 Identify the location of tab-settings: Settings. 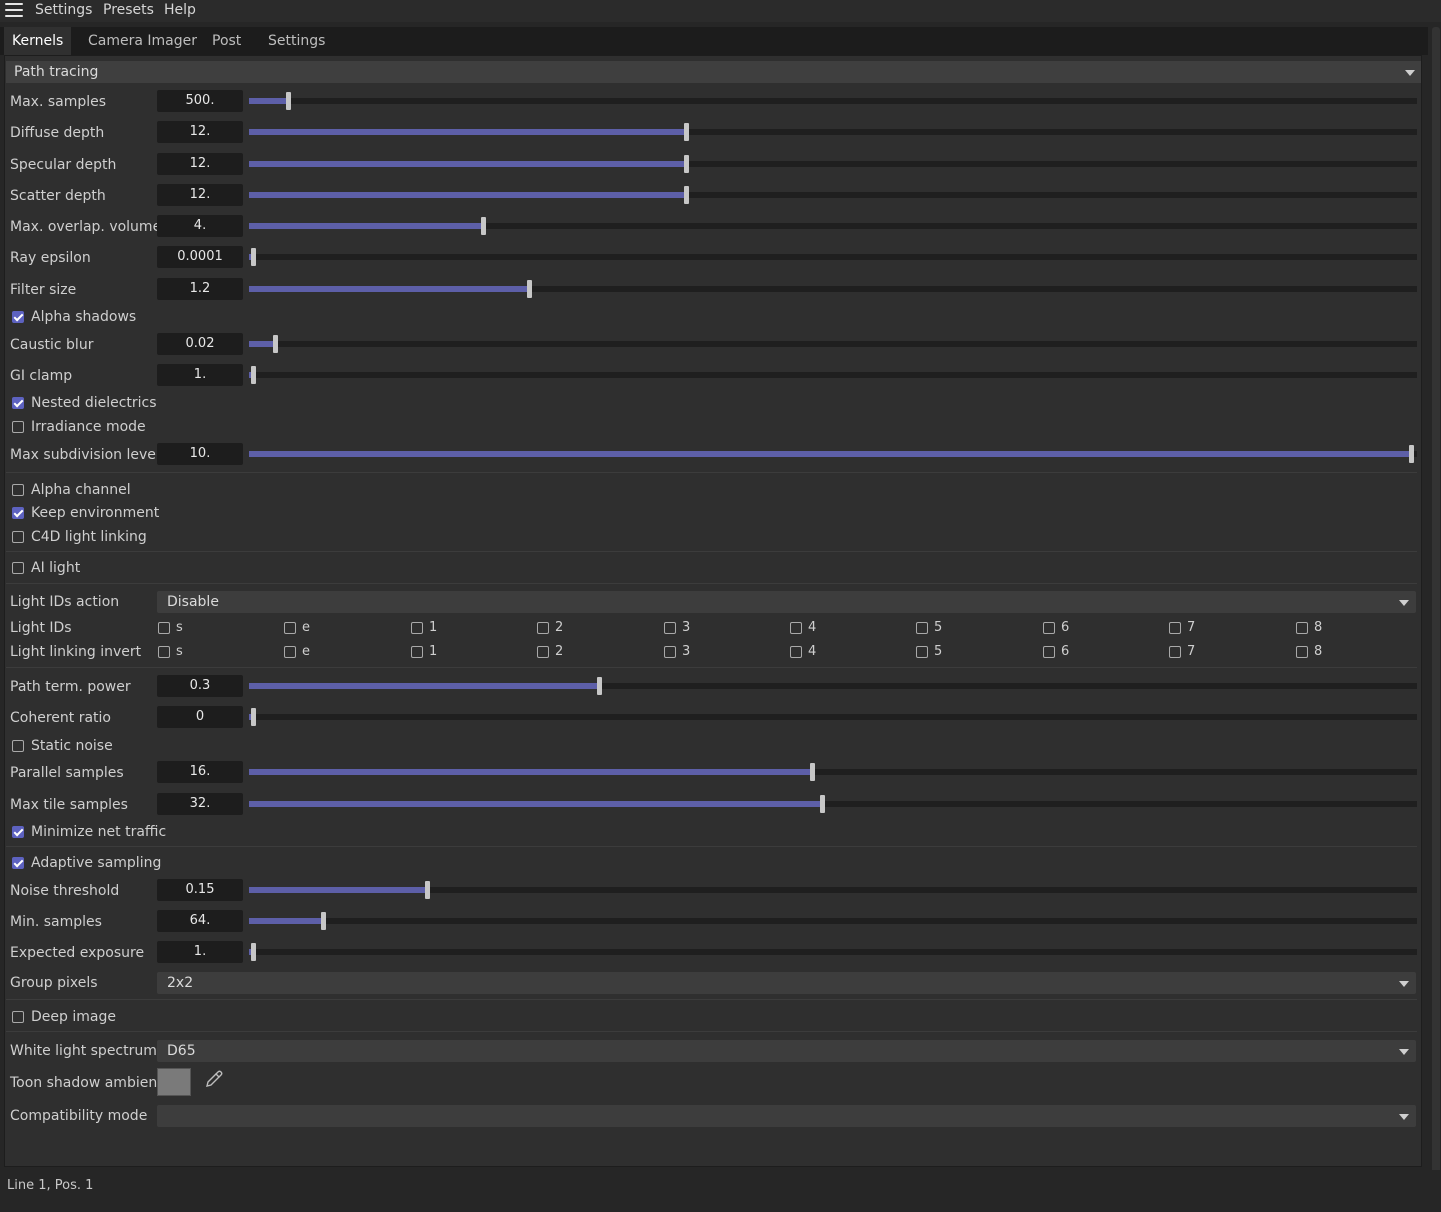
(296, 41).